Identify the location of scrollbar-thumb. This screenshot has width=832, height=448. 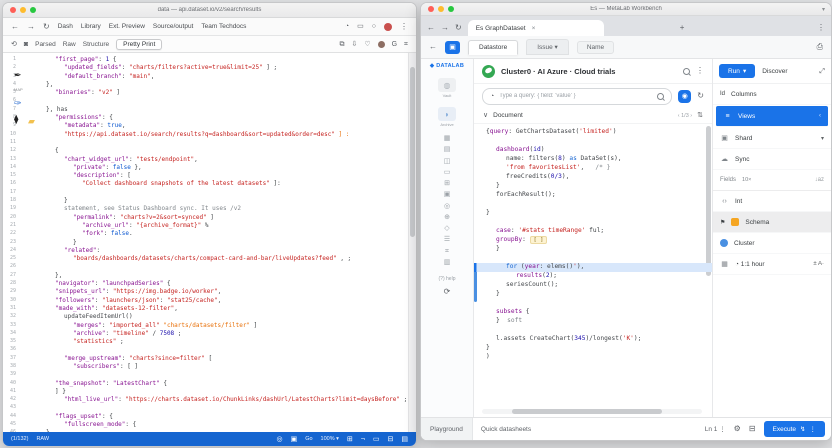
(587, 411).